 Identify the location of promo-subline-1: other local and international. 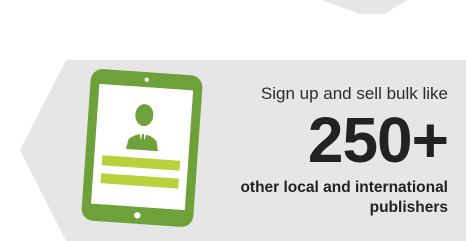
(344, 187).